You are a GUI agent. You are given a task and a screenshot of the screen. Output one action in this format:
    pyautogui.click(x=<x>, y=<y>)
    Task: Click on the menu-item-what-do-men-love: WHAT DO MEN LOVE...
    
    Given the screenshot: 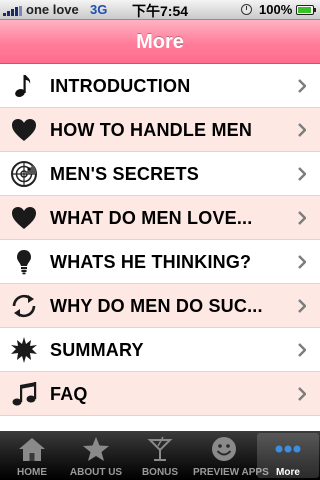 What is the action you would take?
    pyautogui.click(x=160, y=218)
    